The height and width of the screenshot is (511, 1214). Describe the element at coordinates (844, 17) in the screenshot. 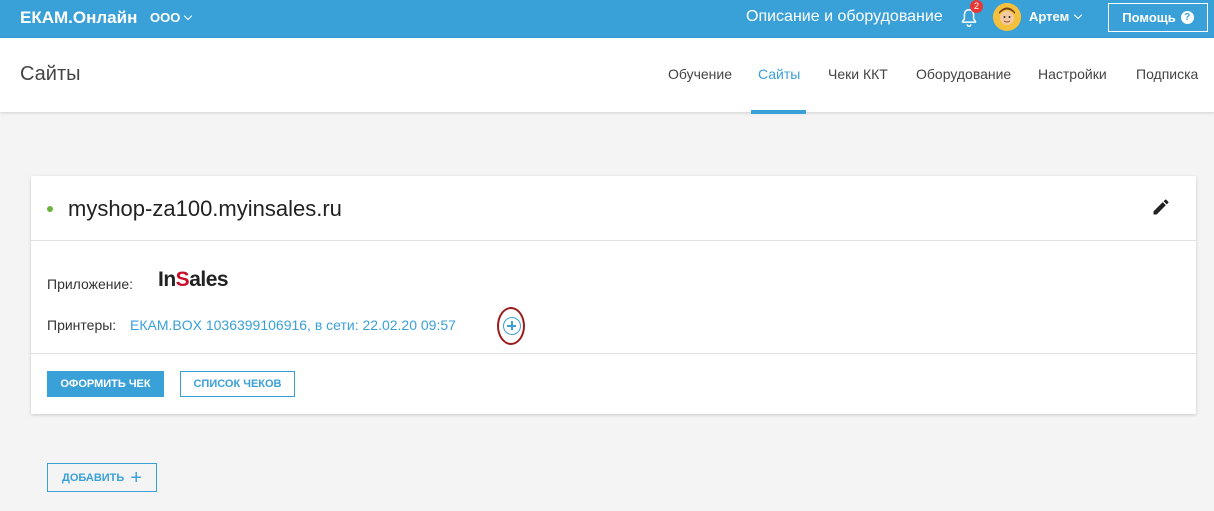

I see `description-equipment-link: Описание и оборудование` at that location.